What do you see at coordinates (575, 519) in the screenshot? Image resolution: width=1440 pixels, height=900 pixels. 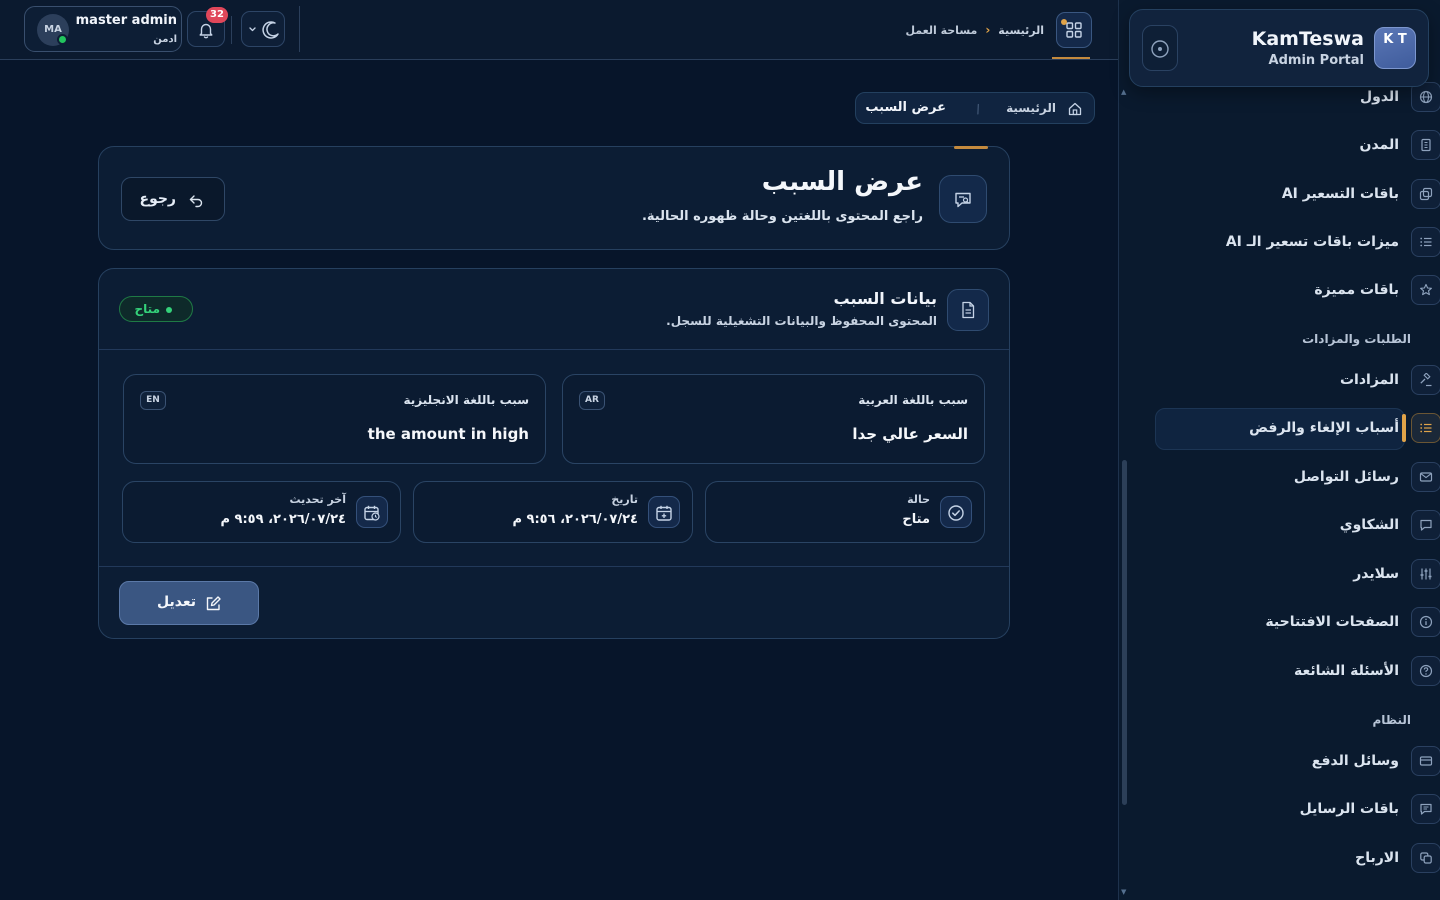 I see `created-date-value: ٢٠٢٦/٠٧/٢٤، ٩:٥٦ م` at bounding box center [575, 519].